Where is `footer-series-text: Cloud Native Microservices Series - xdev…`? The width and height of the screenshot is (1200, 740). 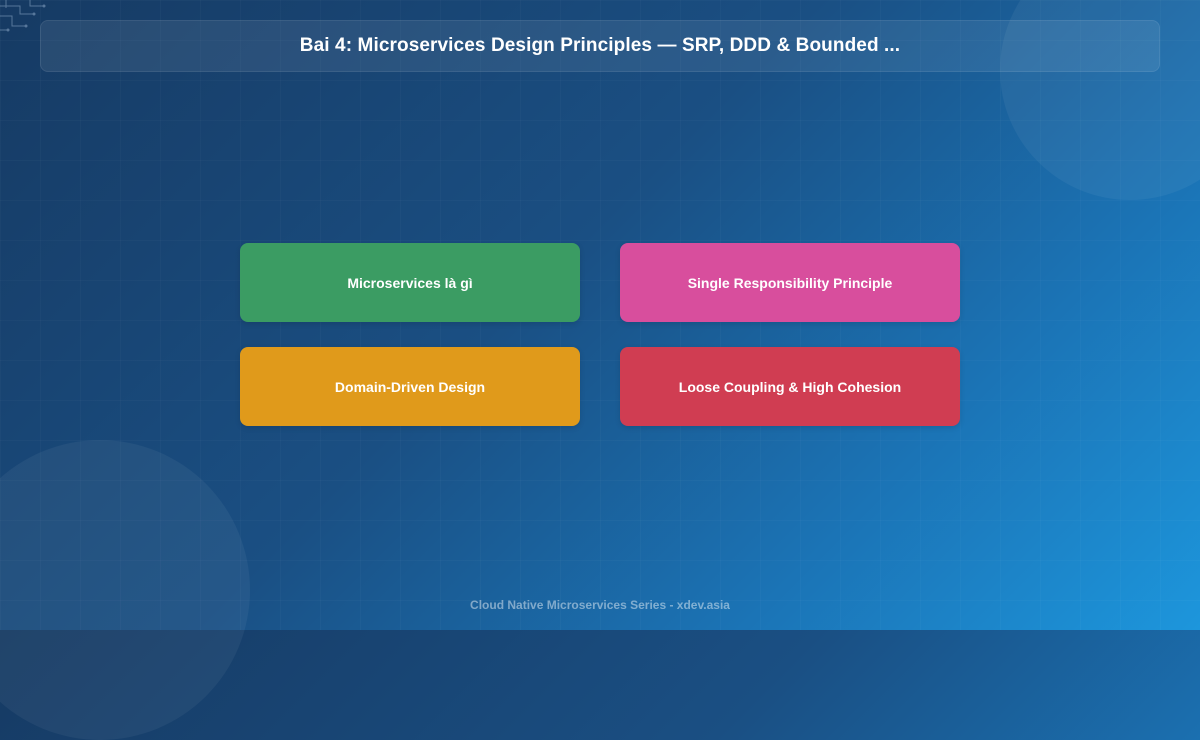
footer-series-text: Cloud Native Microservices Series - xdev… is located at coordinates (600, 605).